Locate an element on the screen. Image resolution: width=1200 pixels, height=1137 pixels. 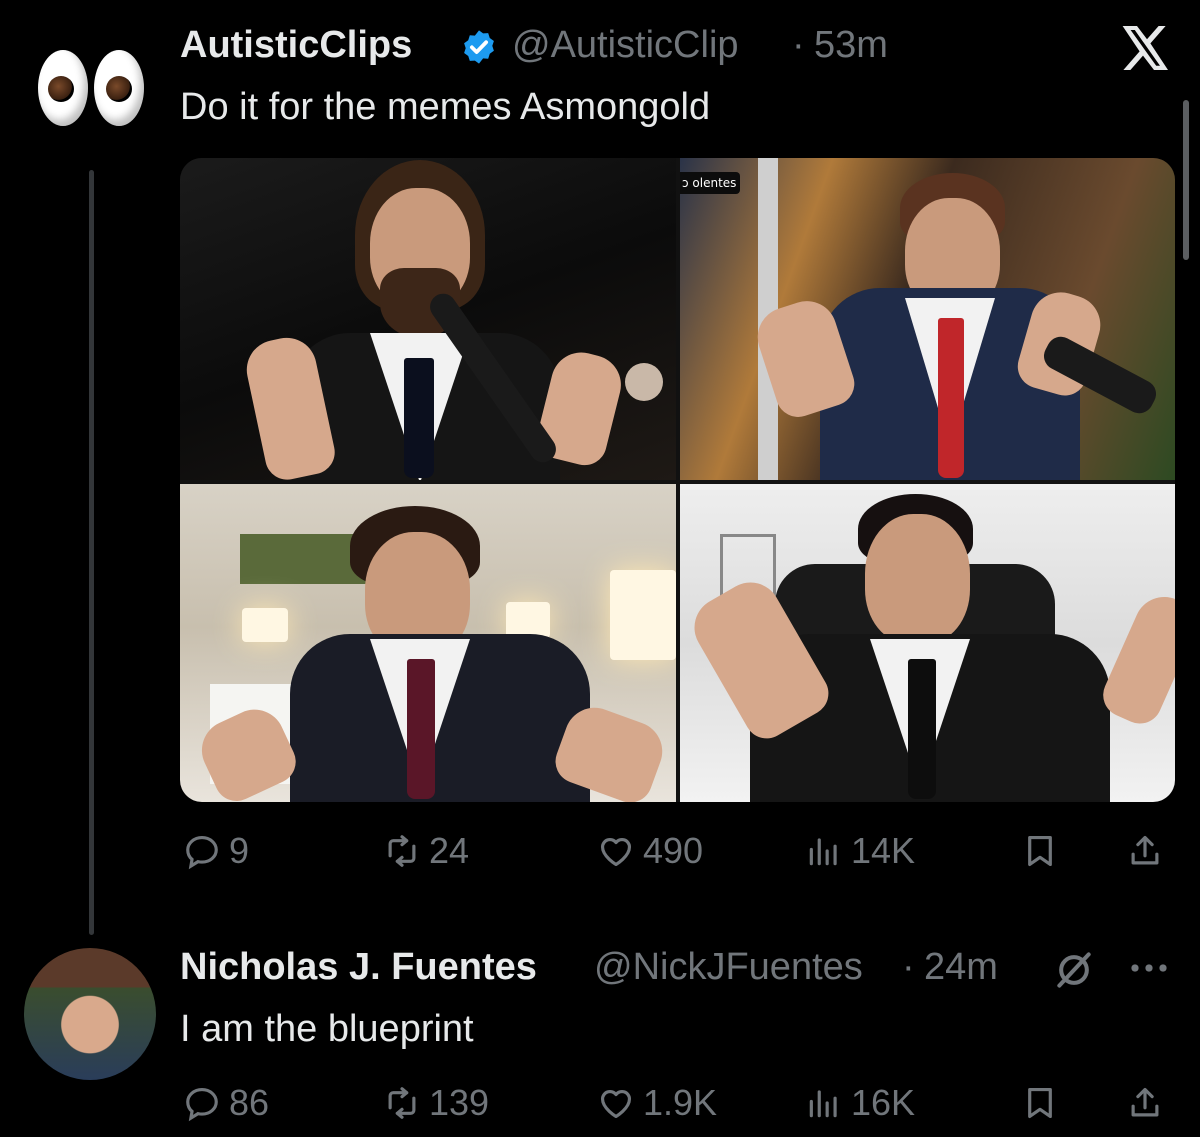
right-eye-icon is located at coordinates (119, 88).